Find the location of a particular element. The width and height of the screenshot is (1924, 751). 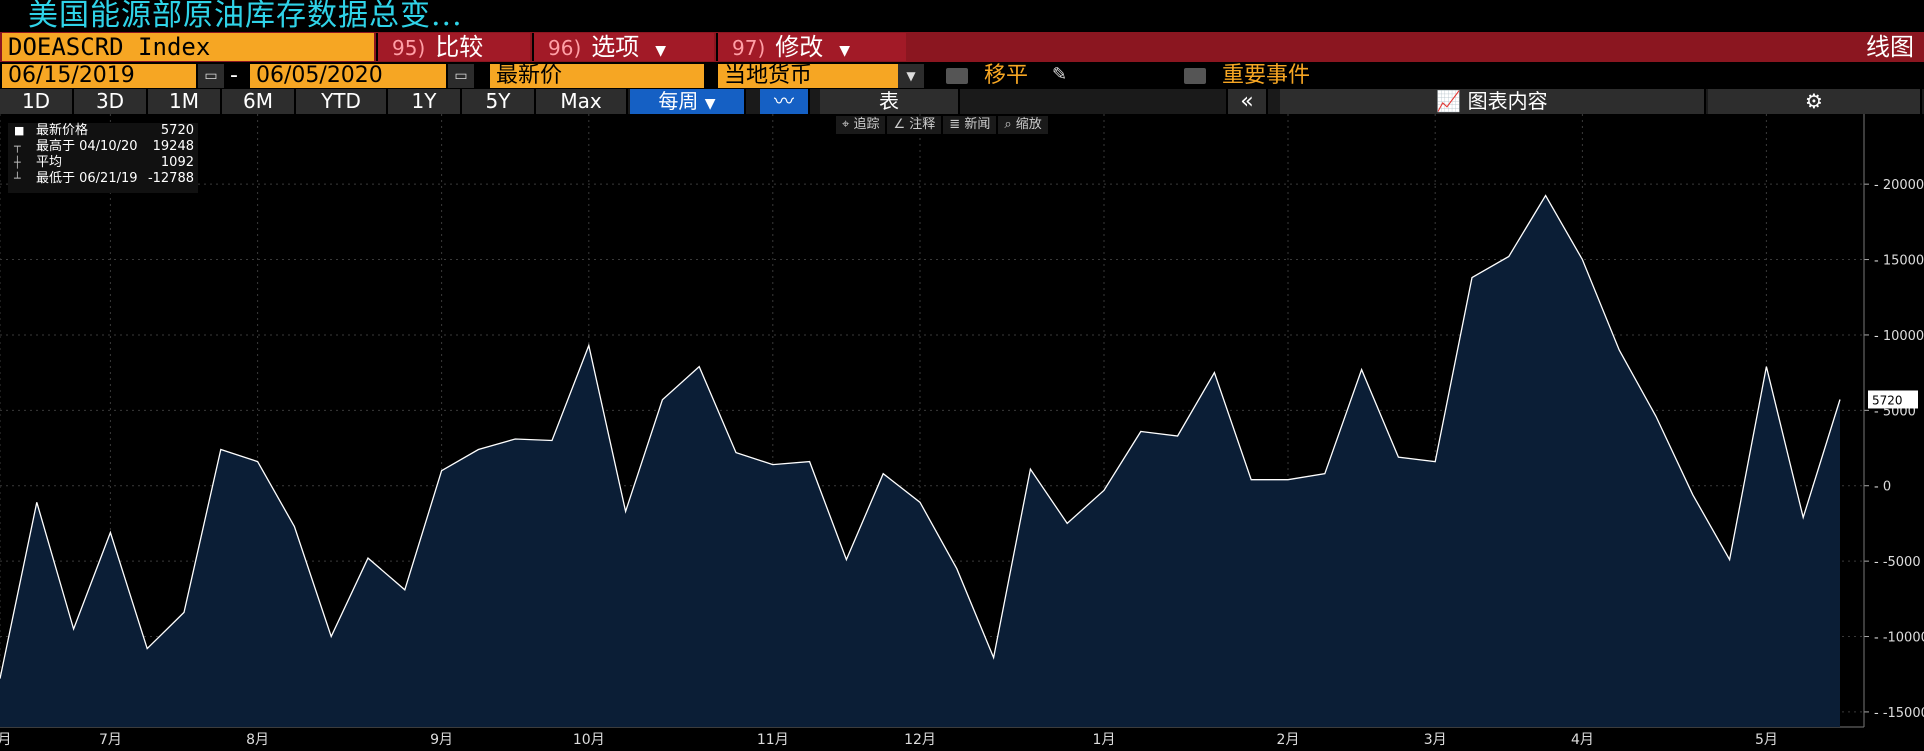

x-tick-label: 10月 is located at coordinates (589, 740).